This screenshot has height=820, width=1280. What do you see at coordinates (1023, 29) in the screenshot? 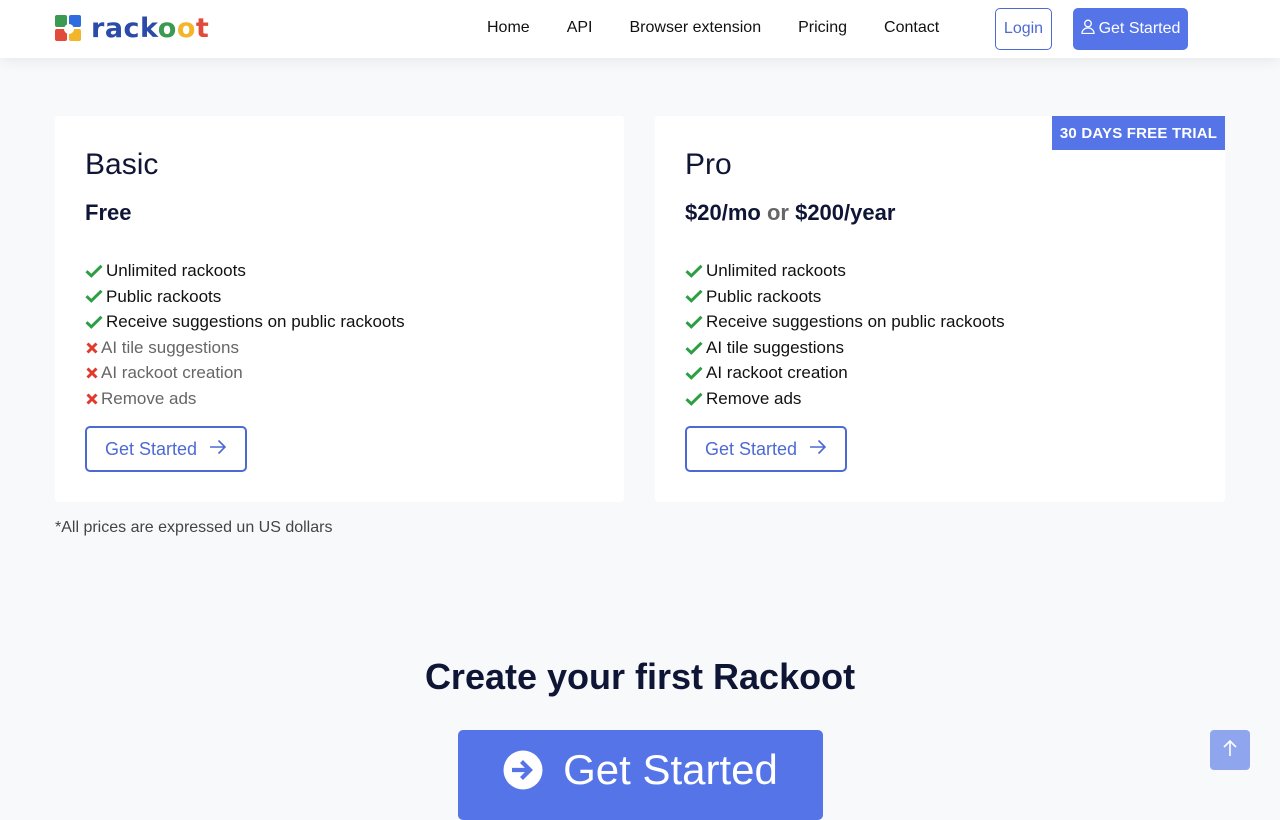
I see `login-button: Login` at bounding box center [1023, 29].